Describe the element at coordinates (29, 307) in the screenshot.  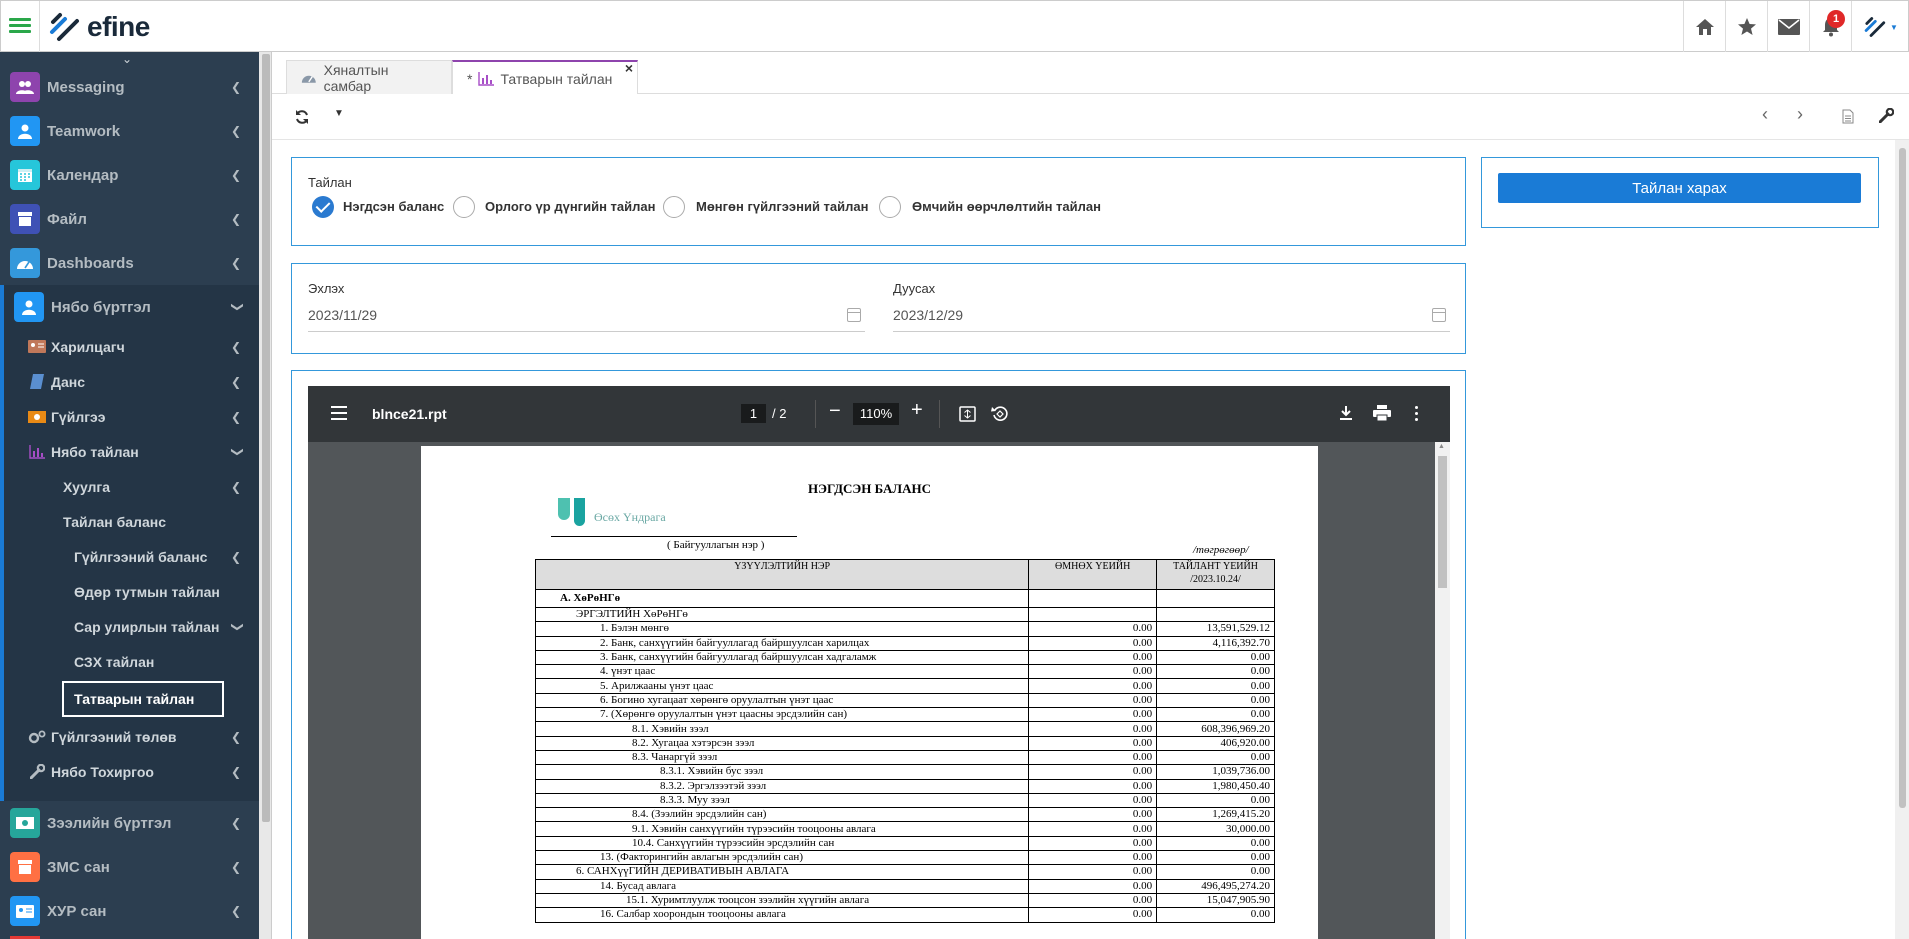
I see `user-icon` at that location.